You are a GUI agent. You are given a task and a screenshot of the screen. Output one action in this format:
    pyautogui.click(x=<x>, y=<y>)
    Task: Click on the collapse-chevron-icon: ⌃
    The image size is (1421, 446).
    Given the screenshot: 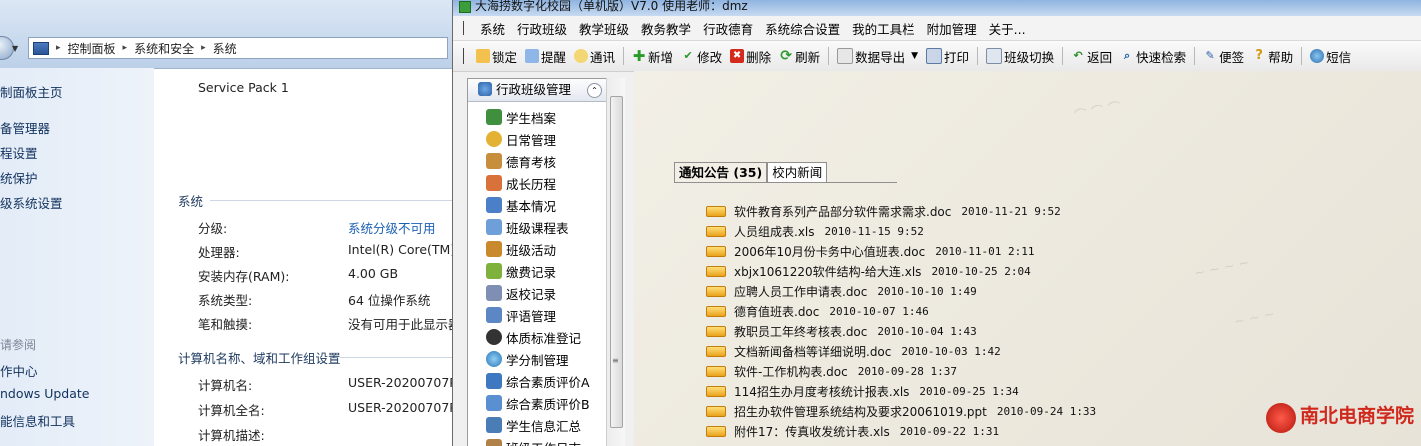 What is the action you would take?
    pyautogui.click(x=594, y=90)
    